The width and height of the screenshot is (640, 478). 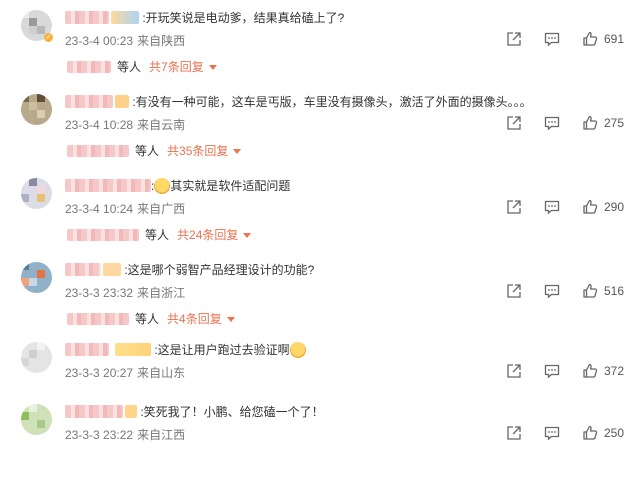 What do you see at coordinates (613, 123) in the screenshot?
I see `like-count: 275` at bounding box center [613, 123].